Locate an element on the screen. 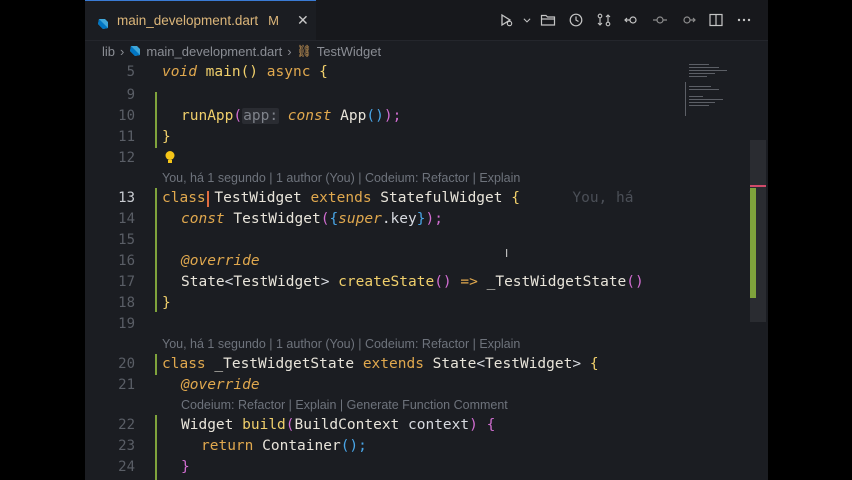  code-line: 15 is located at coordinates (426, 240).